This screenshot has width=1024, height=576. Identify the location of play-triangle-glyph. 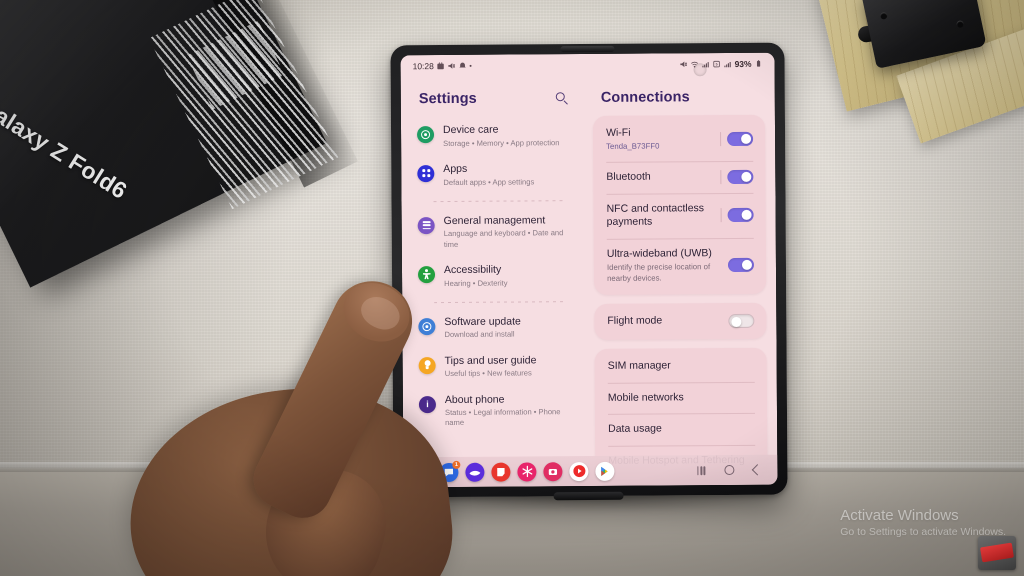
(604, 471).